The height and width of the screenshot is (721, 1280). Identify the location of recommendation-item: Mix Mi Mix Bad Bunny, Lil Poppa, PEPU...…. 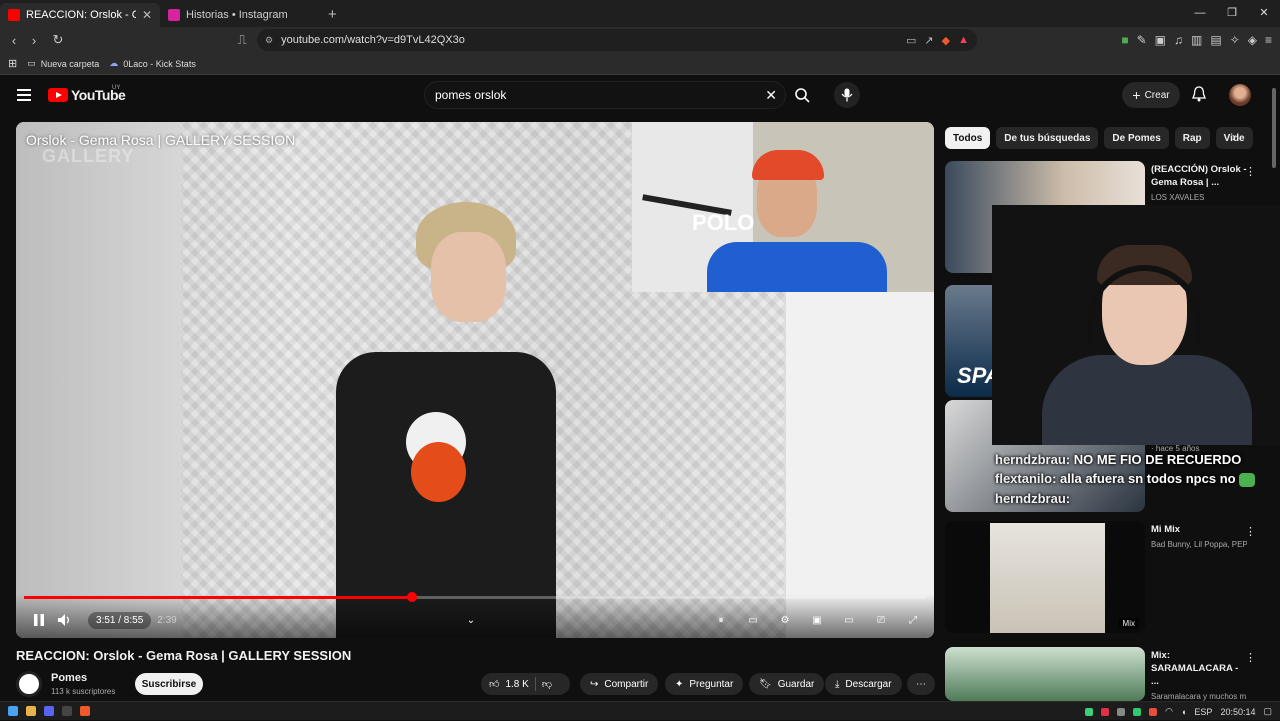
(1100, 577).